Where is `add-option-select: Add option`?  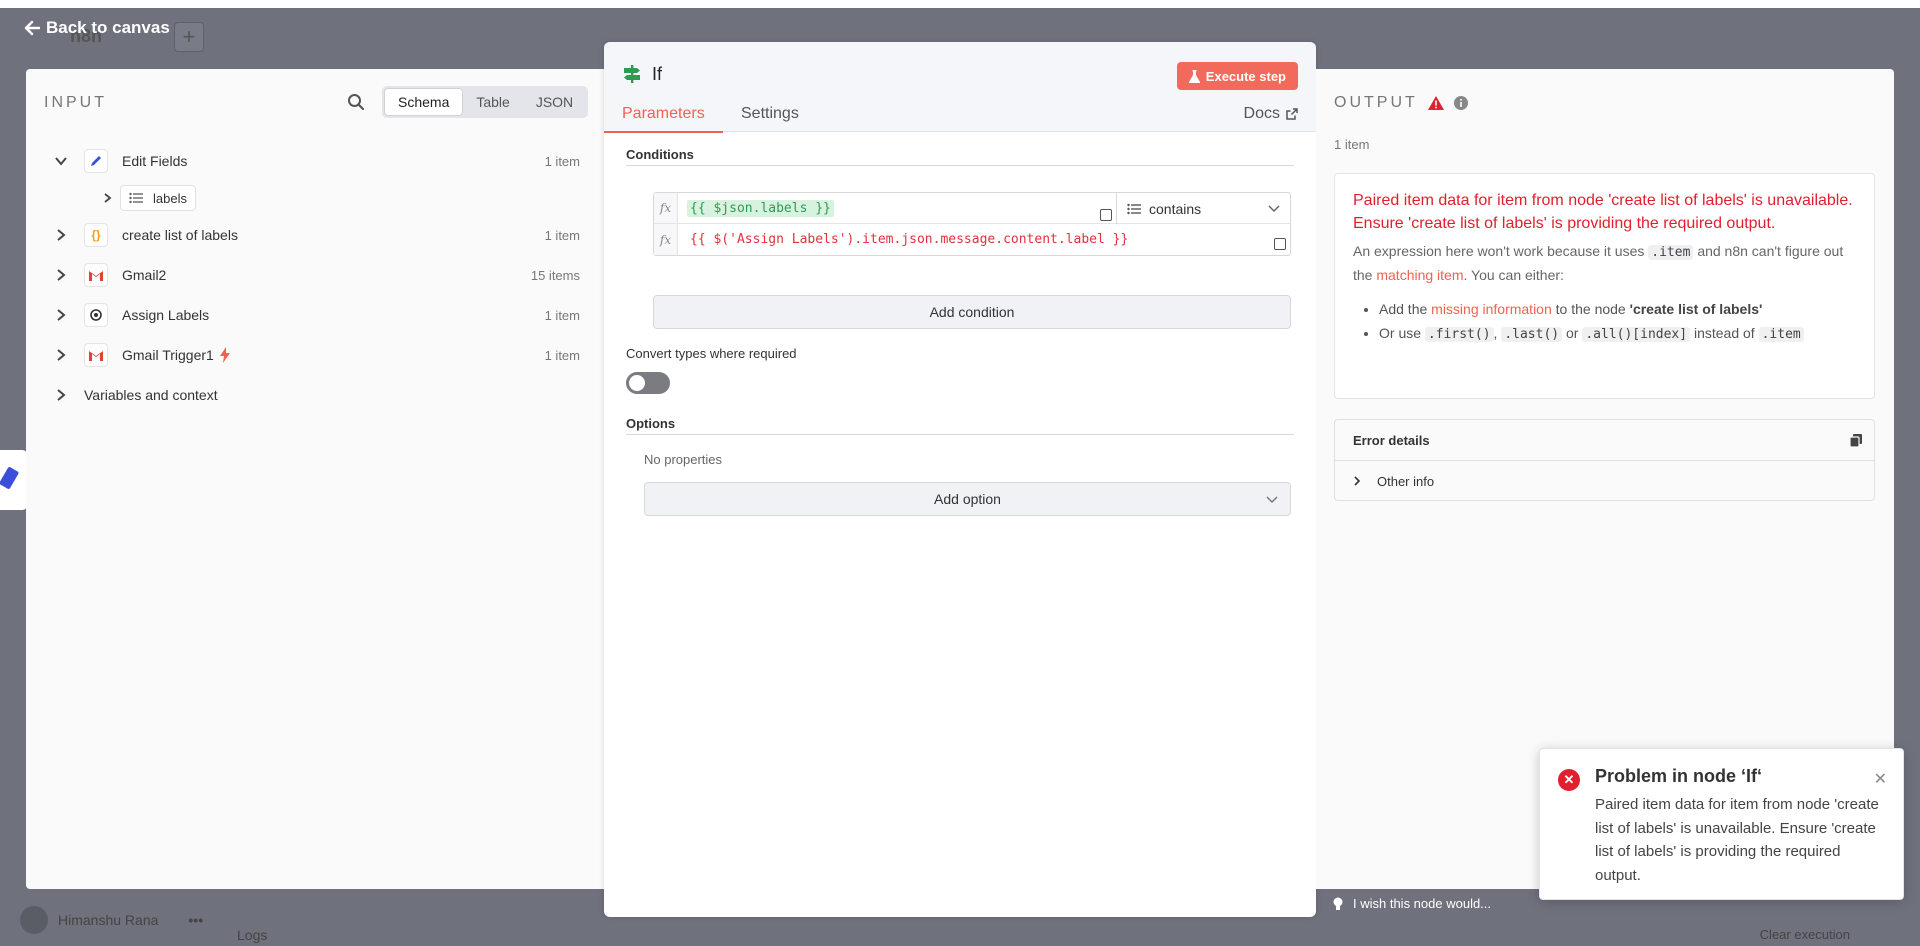 add-option-select: Add option is located at coordinates (967, 499).